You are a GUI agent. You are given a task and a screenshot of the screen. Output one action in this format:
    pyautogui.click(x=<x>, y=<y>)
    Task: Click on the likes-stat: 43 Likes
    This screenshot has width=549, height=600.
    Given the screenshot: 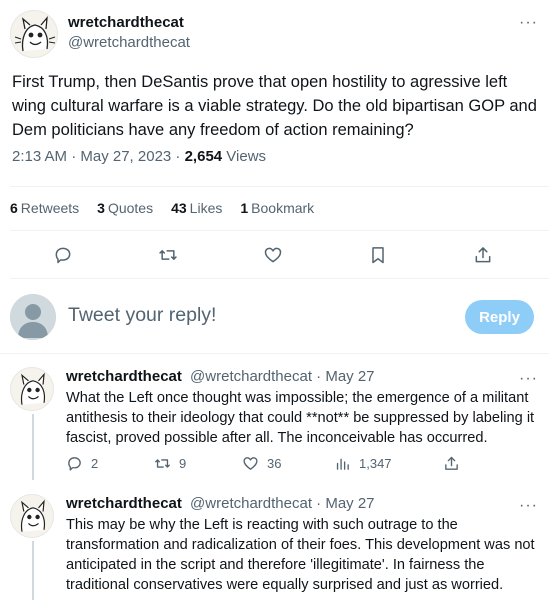 What is the action you would take?
    pyautogui.click(x=196, y=208)
    